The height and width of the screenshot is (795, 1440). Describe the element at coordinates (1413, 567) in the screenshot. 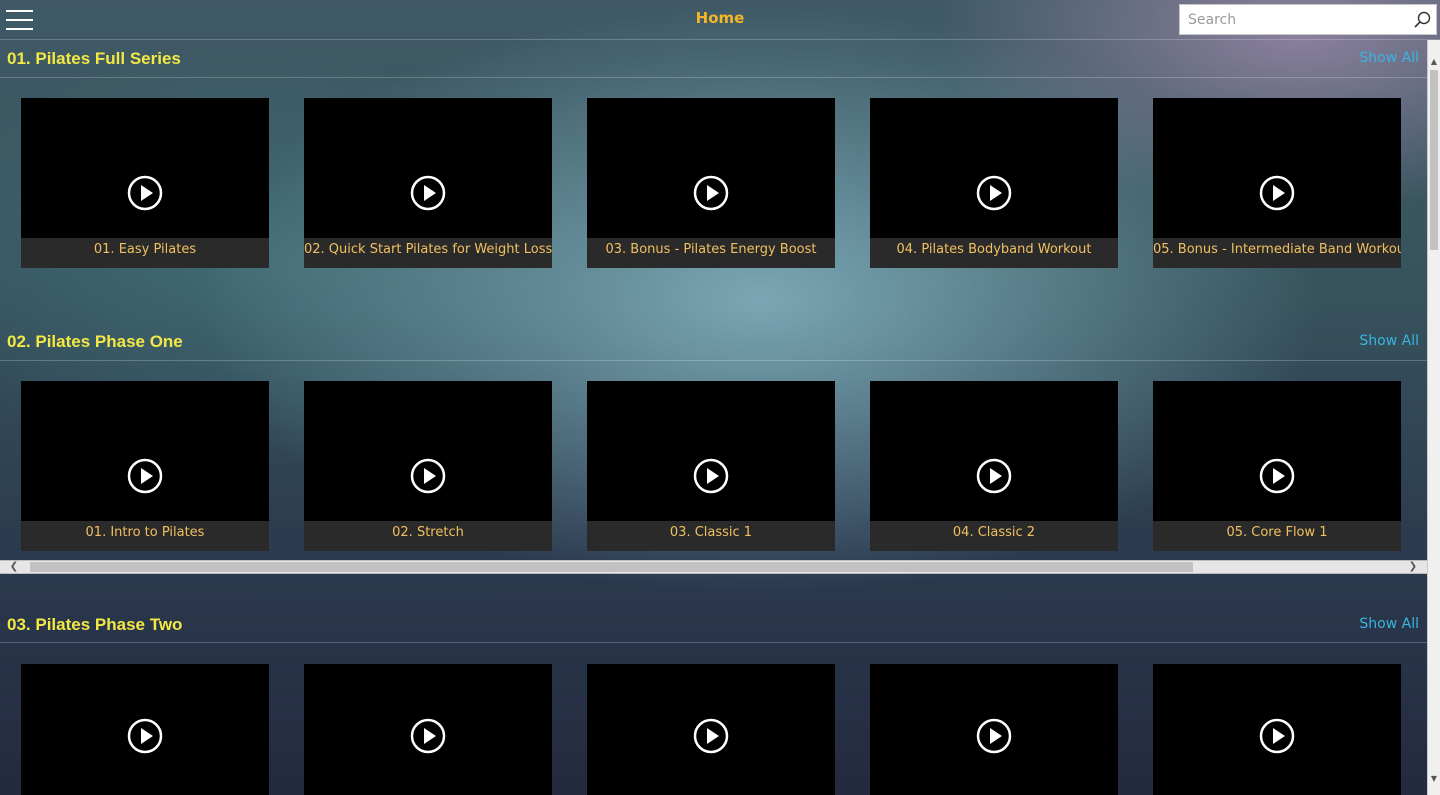

I see `scroll-right-arrow-icon: ❯` at that location.